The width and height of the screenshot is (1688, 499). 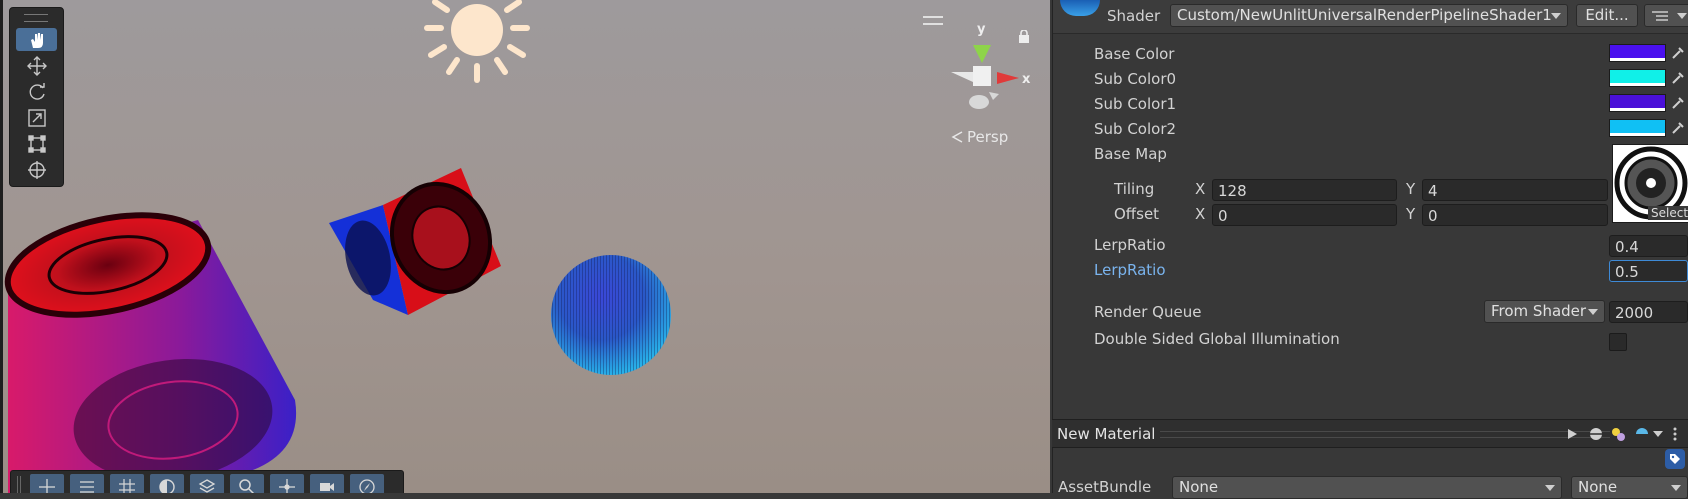 What do you see at coordinates (1515, 215) in the screenshot?
I see `offset-y-field: 0` at bounding box center [1515, 215].